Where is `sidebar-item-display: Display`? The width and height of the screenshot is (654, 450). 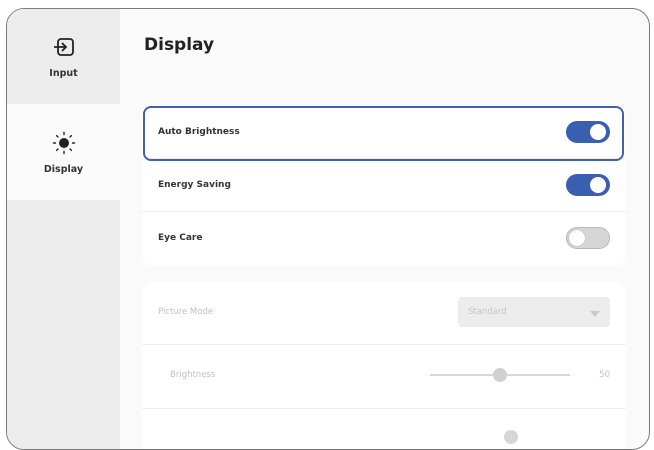
sidebar-item-display: Display is located at coordinates (63, 152).